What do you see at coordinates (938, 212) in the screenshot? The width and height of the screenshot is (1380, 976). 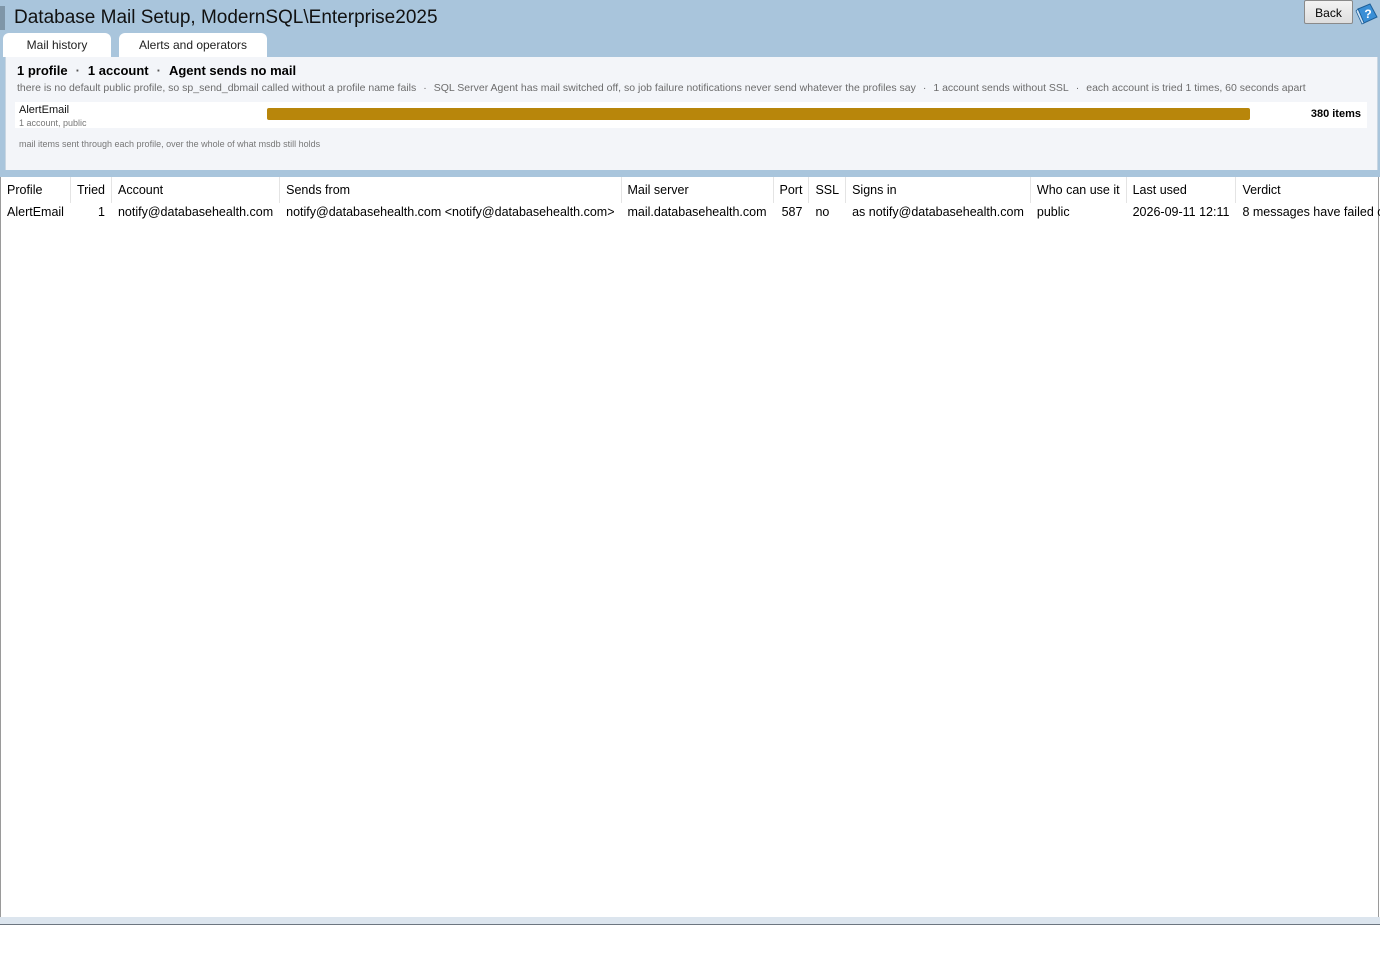 I see `cell-signs-in: as notify@databasehealth.com` at bounding box center [938, 212].